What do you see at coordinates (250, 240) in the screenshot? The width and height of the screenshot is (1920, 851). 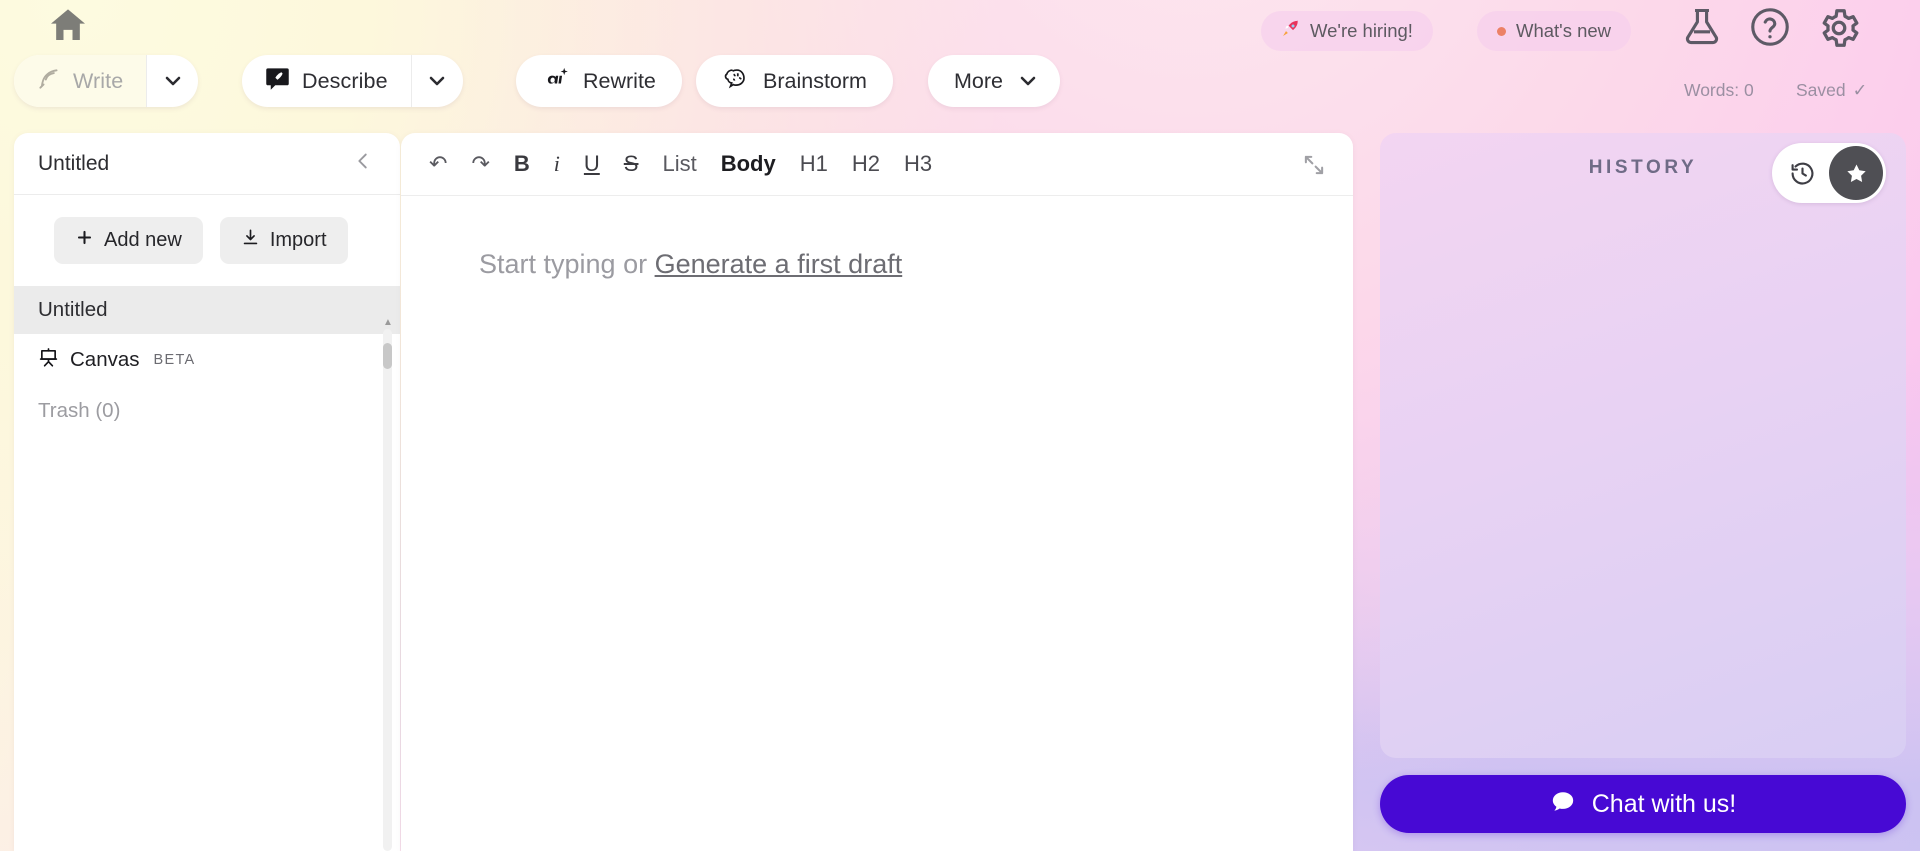 I see `download-icon` at bounding box center [250, 240].